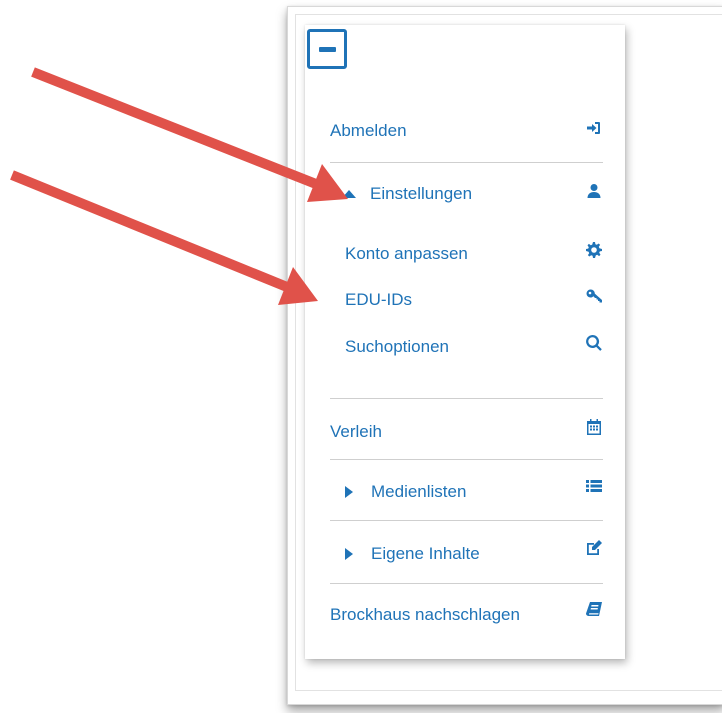  I want to click on menu-item-lending: Verleih, so click(356, 432).